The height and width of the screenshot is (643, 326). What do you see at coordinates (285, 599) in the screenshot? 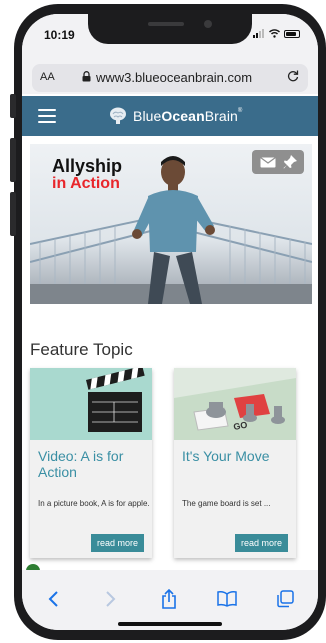
I see `tabs-icon` at bounding box center [285, 599].